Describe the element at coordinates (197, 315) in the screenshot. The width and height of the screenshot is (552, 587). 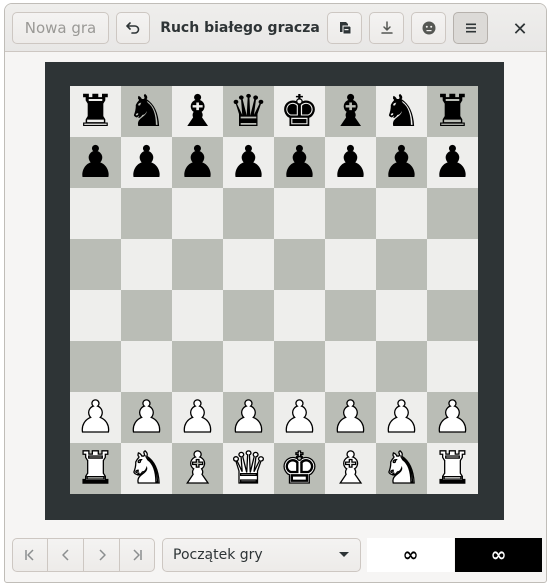
I see `square-c4` at that location.